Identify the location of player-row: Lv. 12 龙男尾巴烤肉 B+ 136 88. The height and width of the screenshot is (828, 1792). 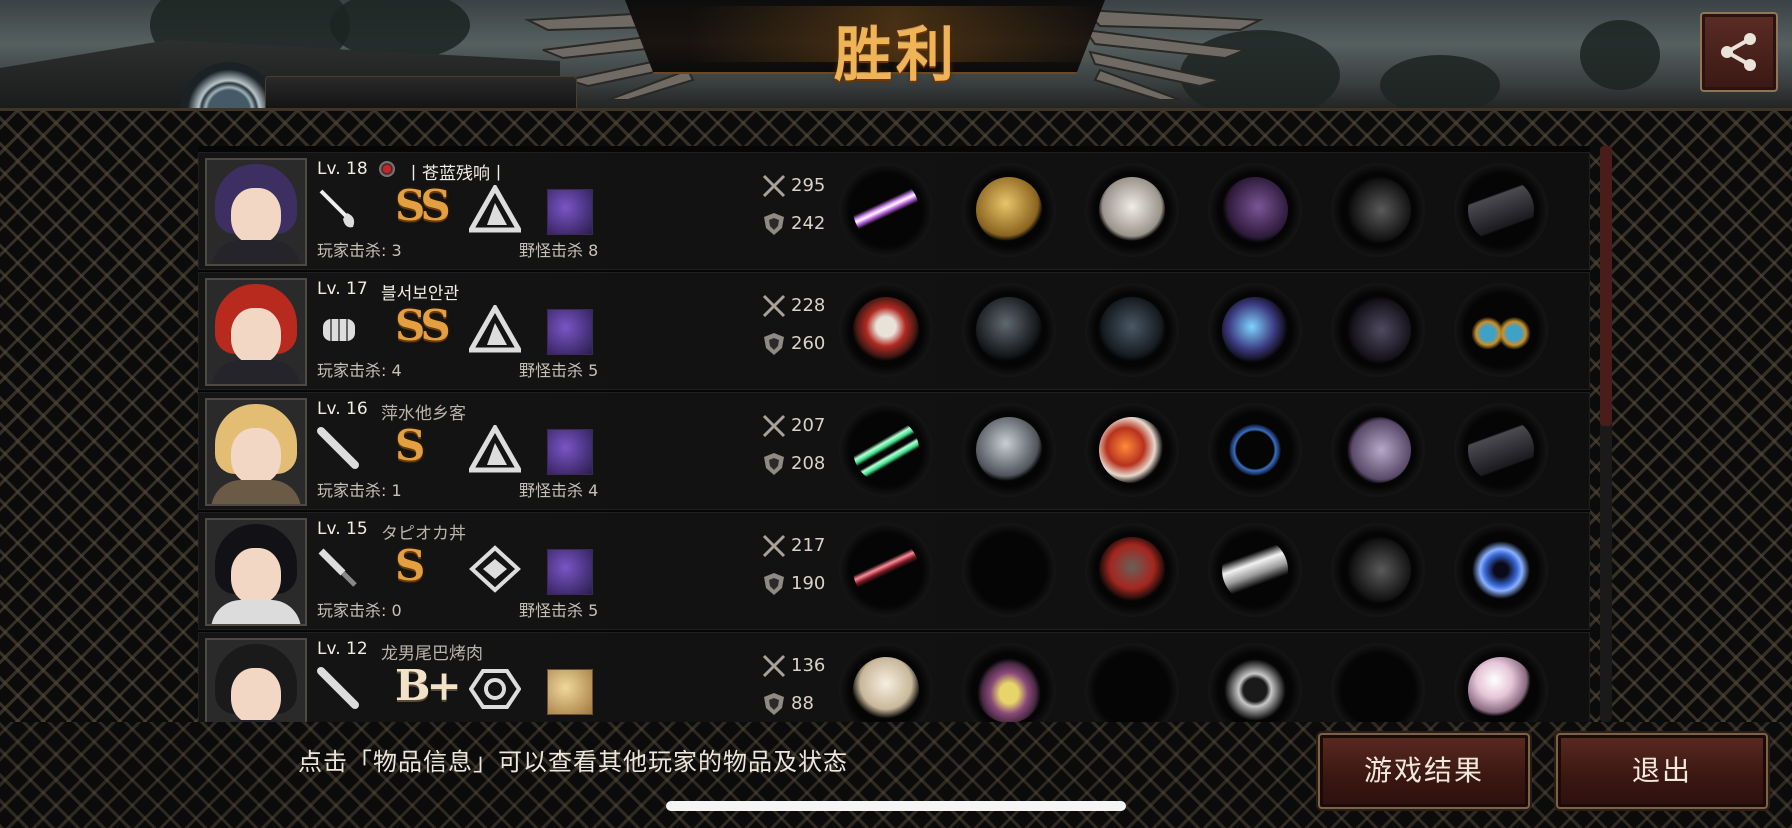
(894, 677).